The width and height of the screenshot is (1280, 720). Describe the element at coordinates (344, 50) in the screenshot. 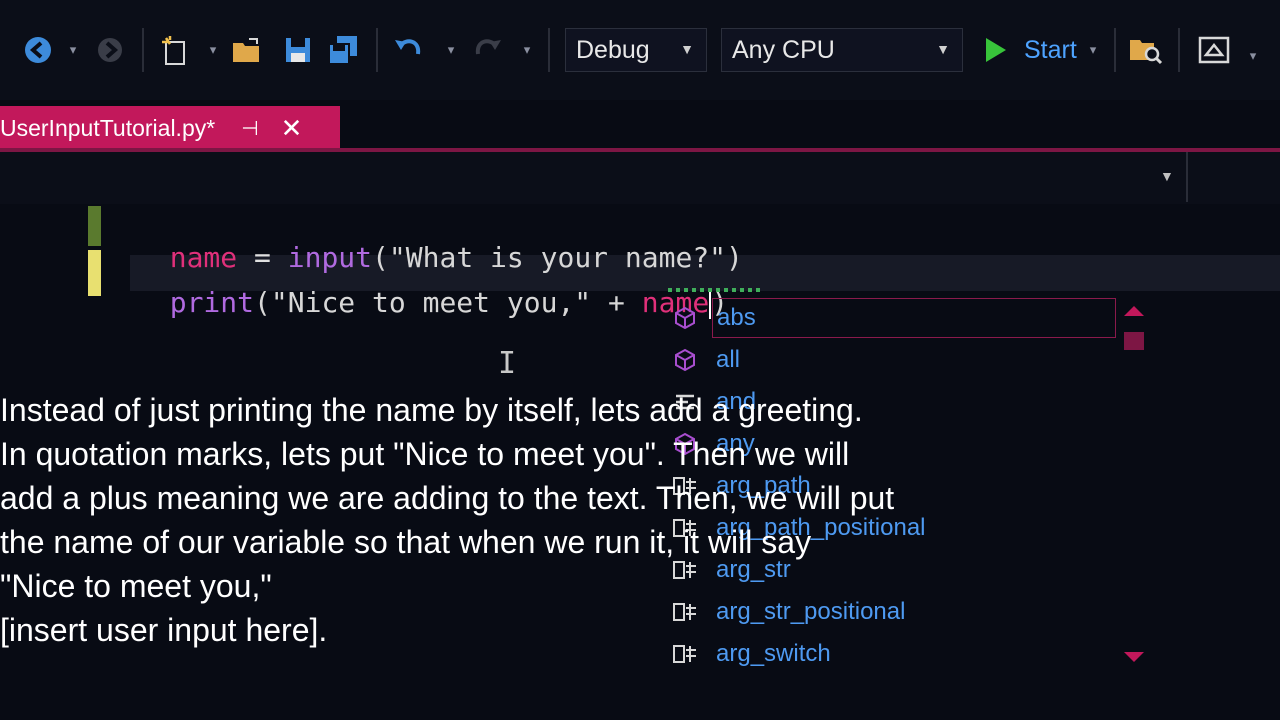

I see `save-all-icon` at that location.